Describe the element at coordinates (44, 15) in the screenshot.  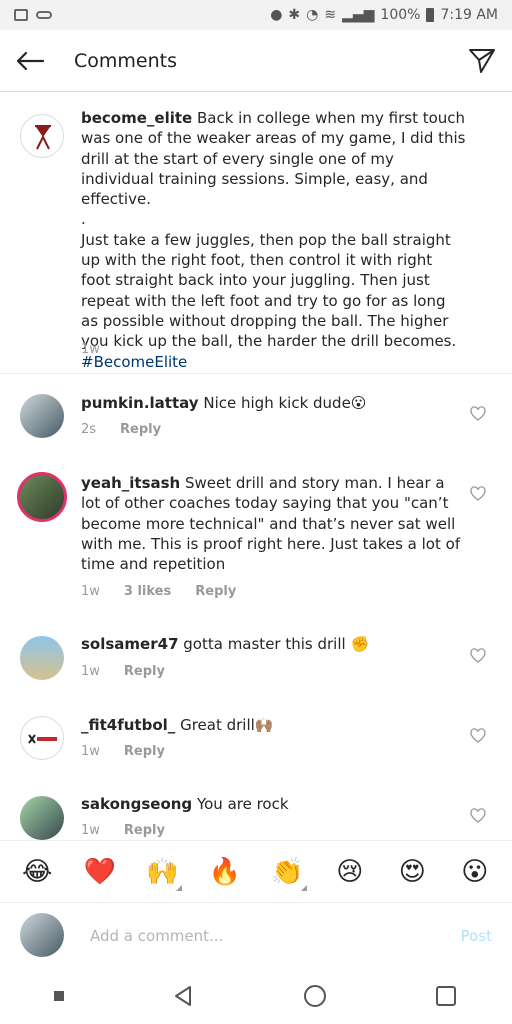
I see `voicemail-icon` at that location.